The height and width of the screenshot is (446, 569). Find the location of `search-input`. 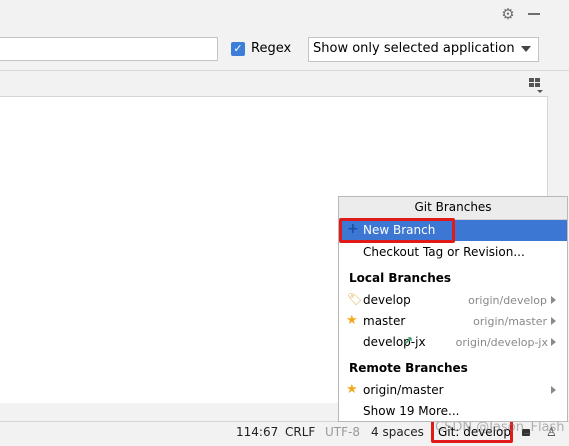

search-input is located at coordinates (109, 49).